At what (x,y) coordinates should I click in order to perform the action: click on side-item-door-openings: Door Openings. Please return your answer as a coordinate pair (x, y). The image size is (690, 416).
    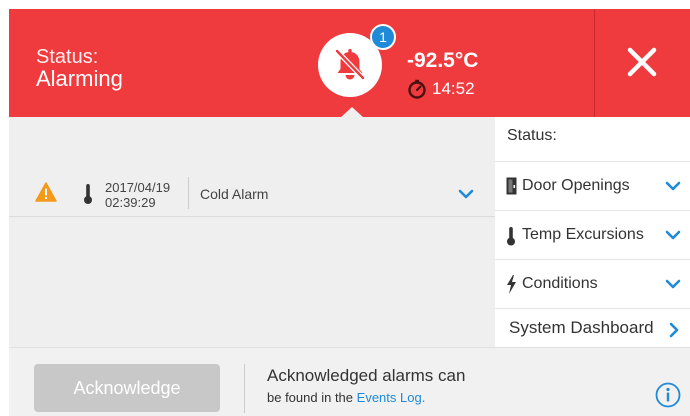
    Looking at the image, I should click on (592, 185).